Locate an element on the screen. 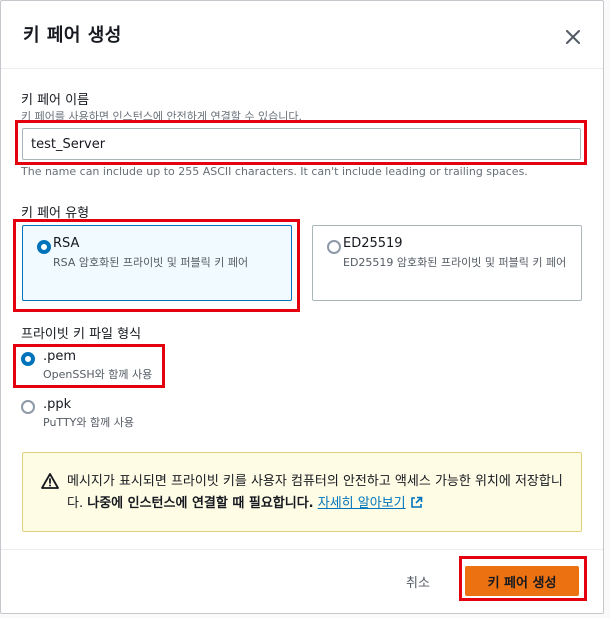 This screenshot has width=610, height=618. key-name-input is located at coordinates (301, 144).